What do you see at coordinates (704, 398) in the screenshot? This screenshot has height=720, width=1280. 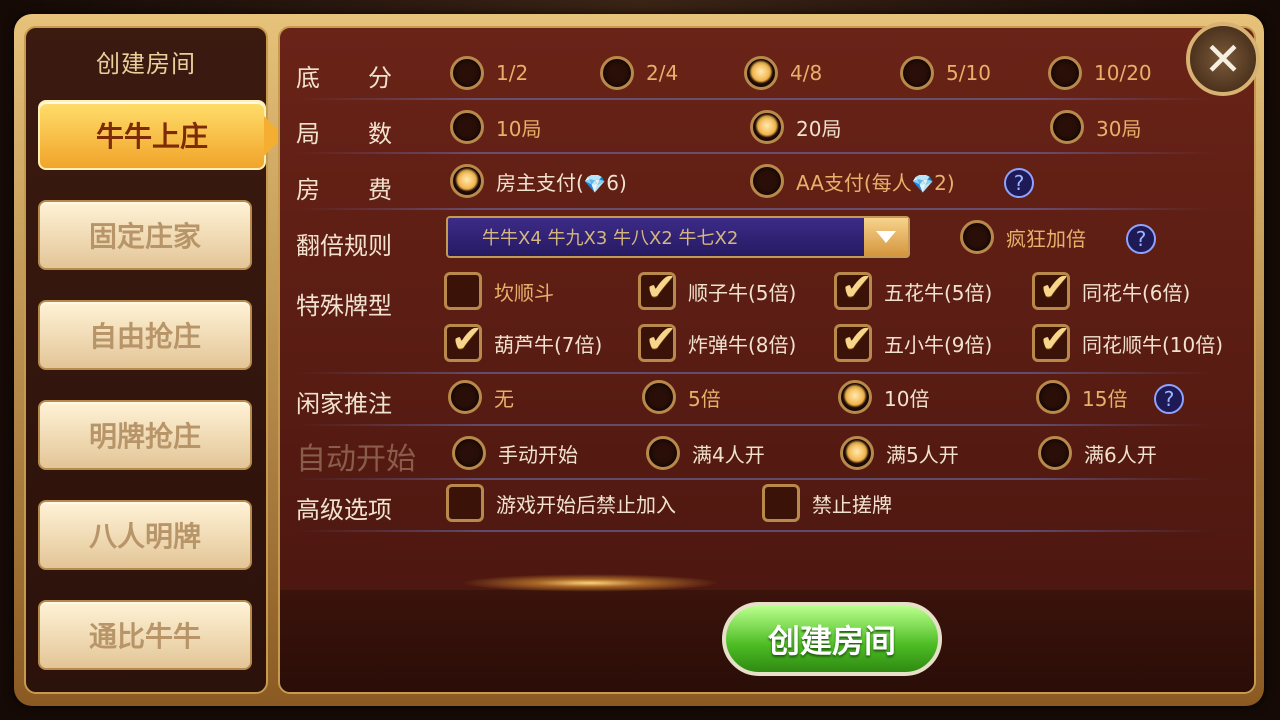 I see `option-label: 5倍` at bounding box center [704, 398].